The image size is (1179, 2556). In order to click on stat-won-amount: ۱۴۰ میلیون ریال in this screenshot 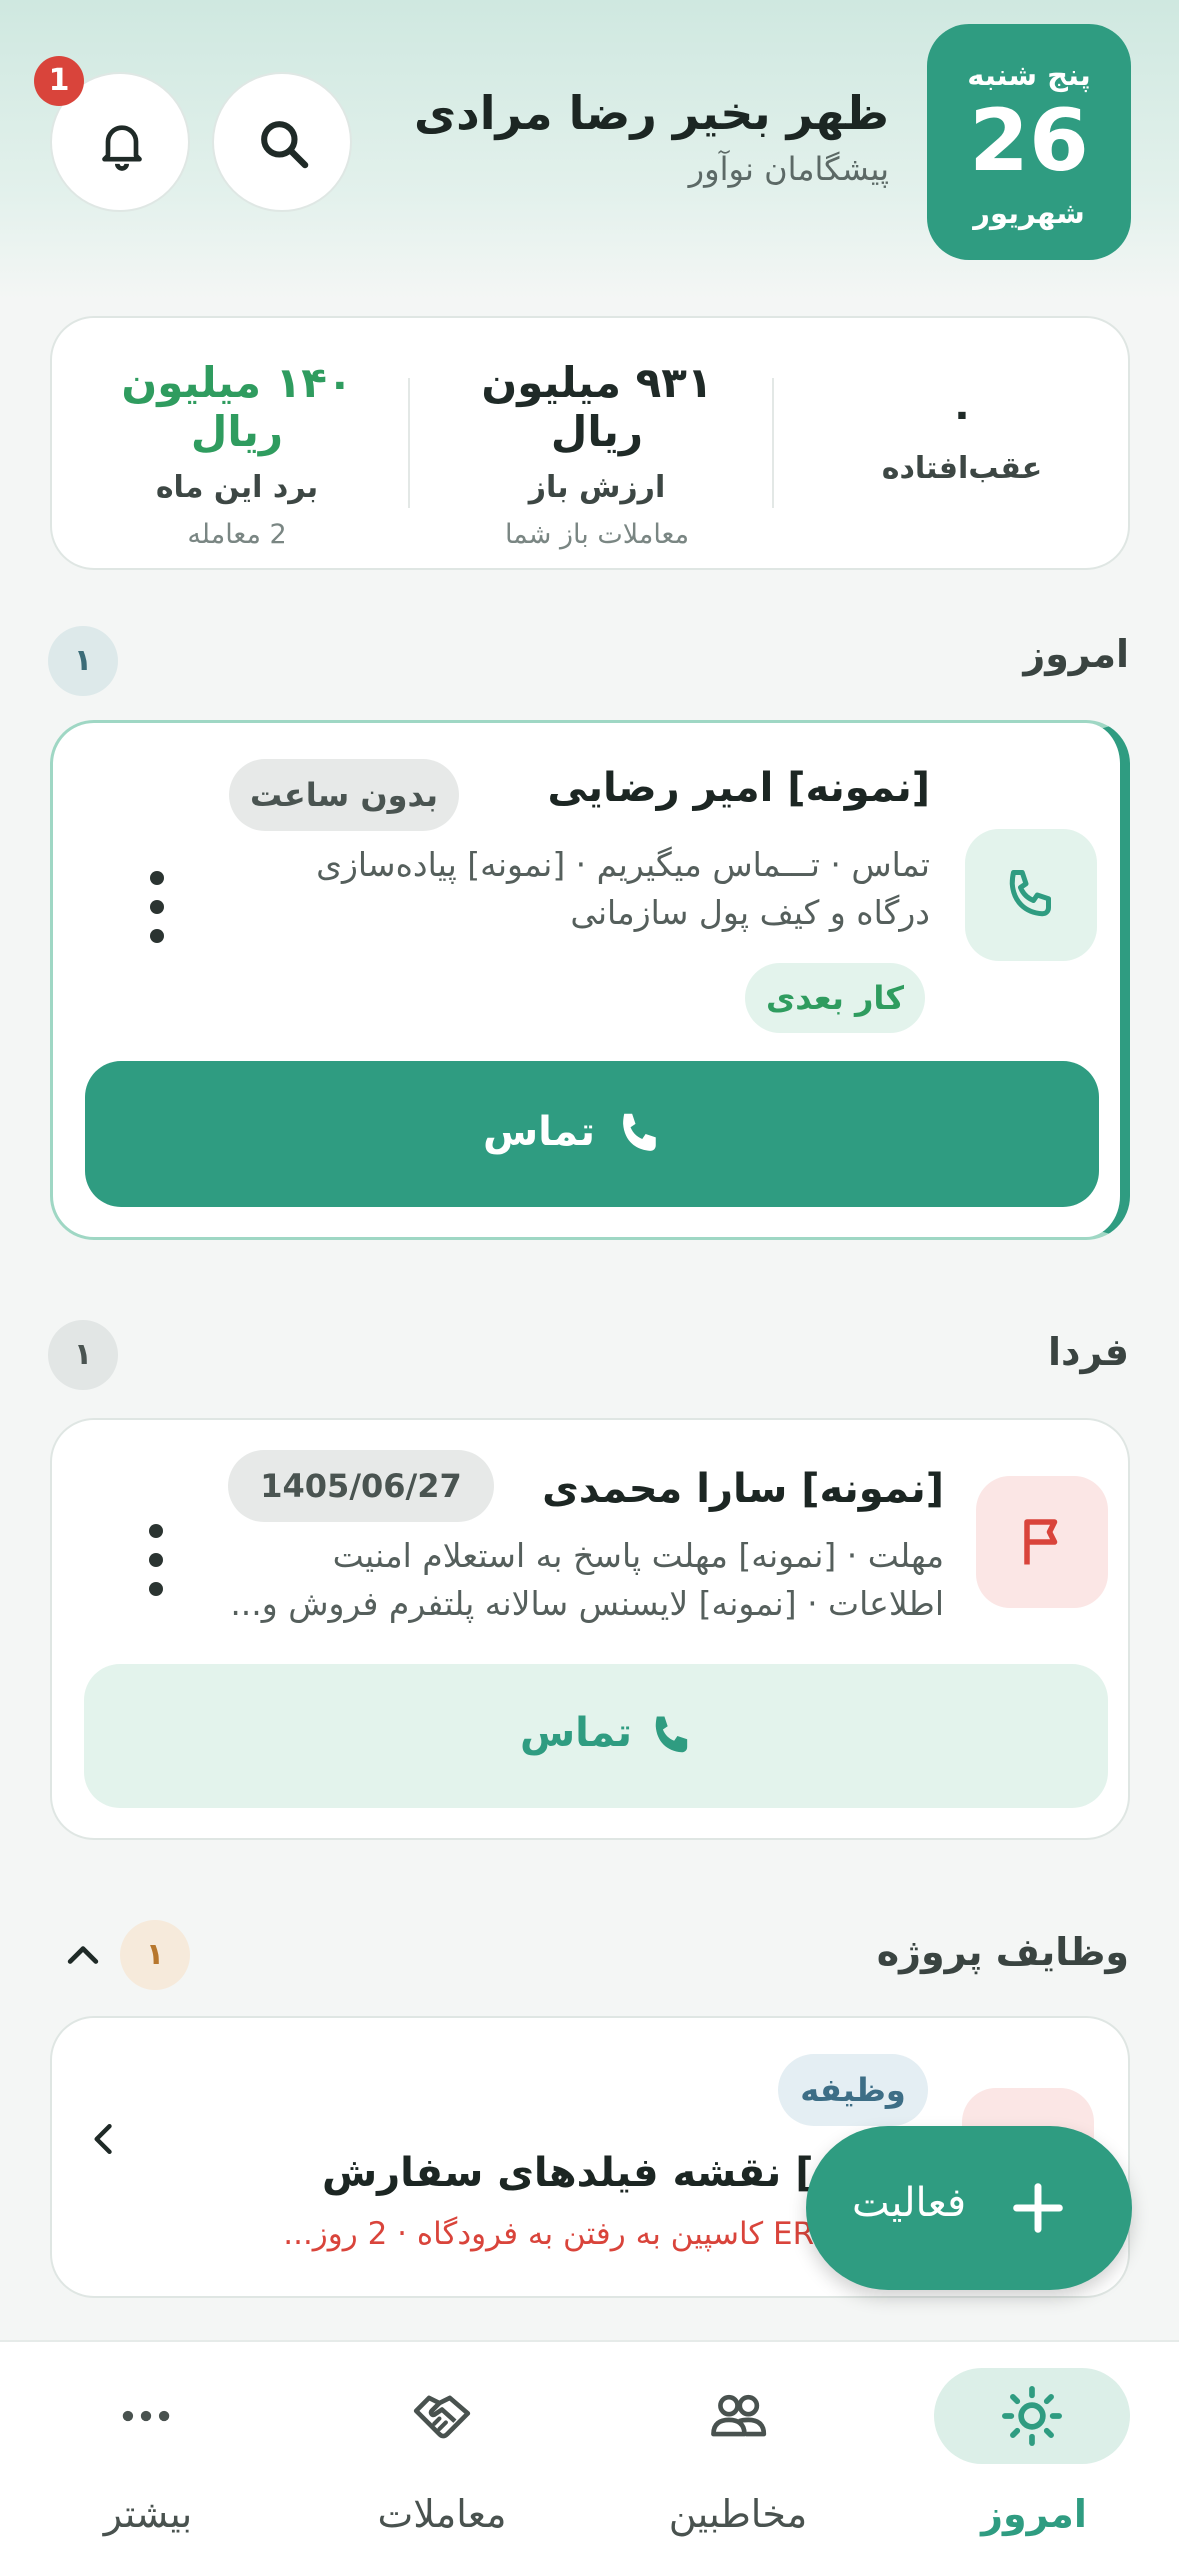, I will do `click(237, 407)`.